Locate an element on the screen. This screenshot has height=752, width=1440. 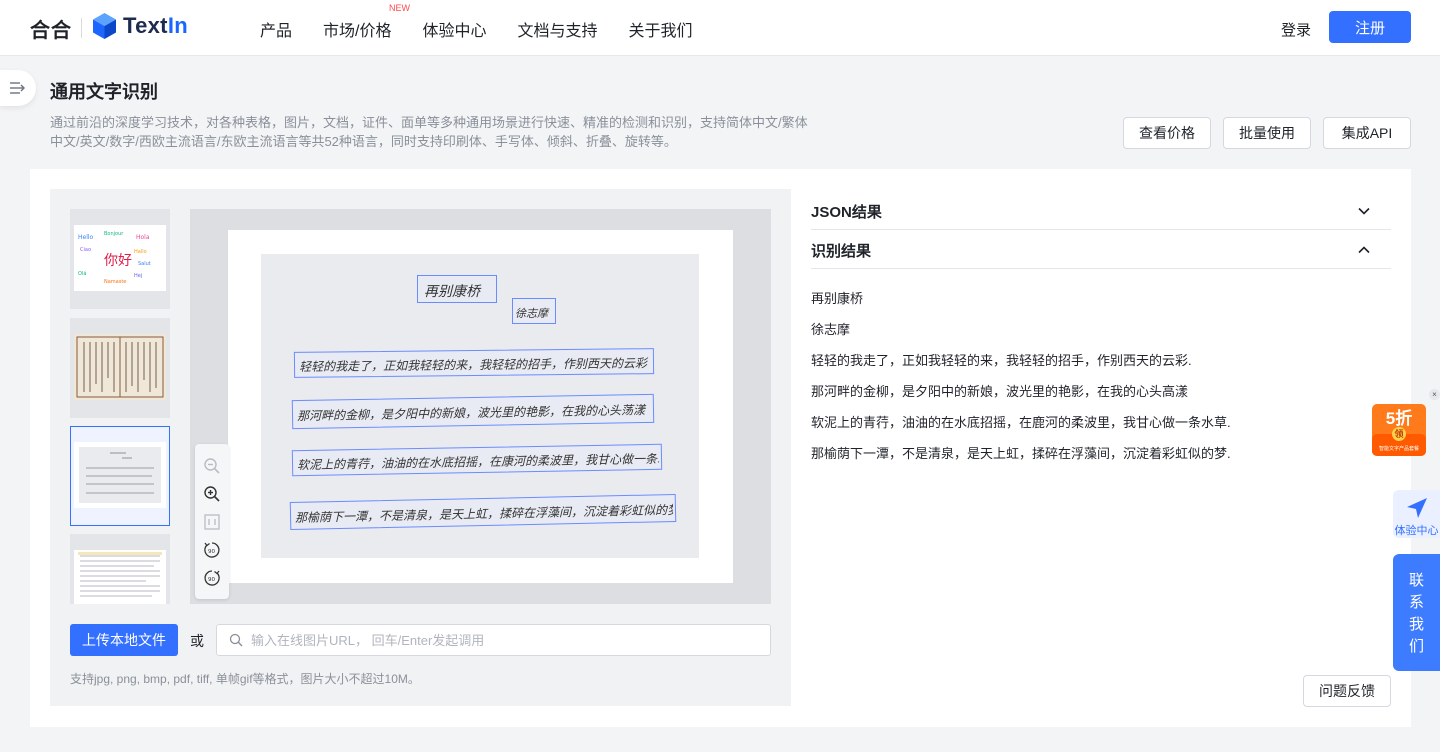
svg-text: Bonjour is located at coordinates (114, 234).